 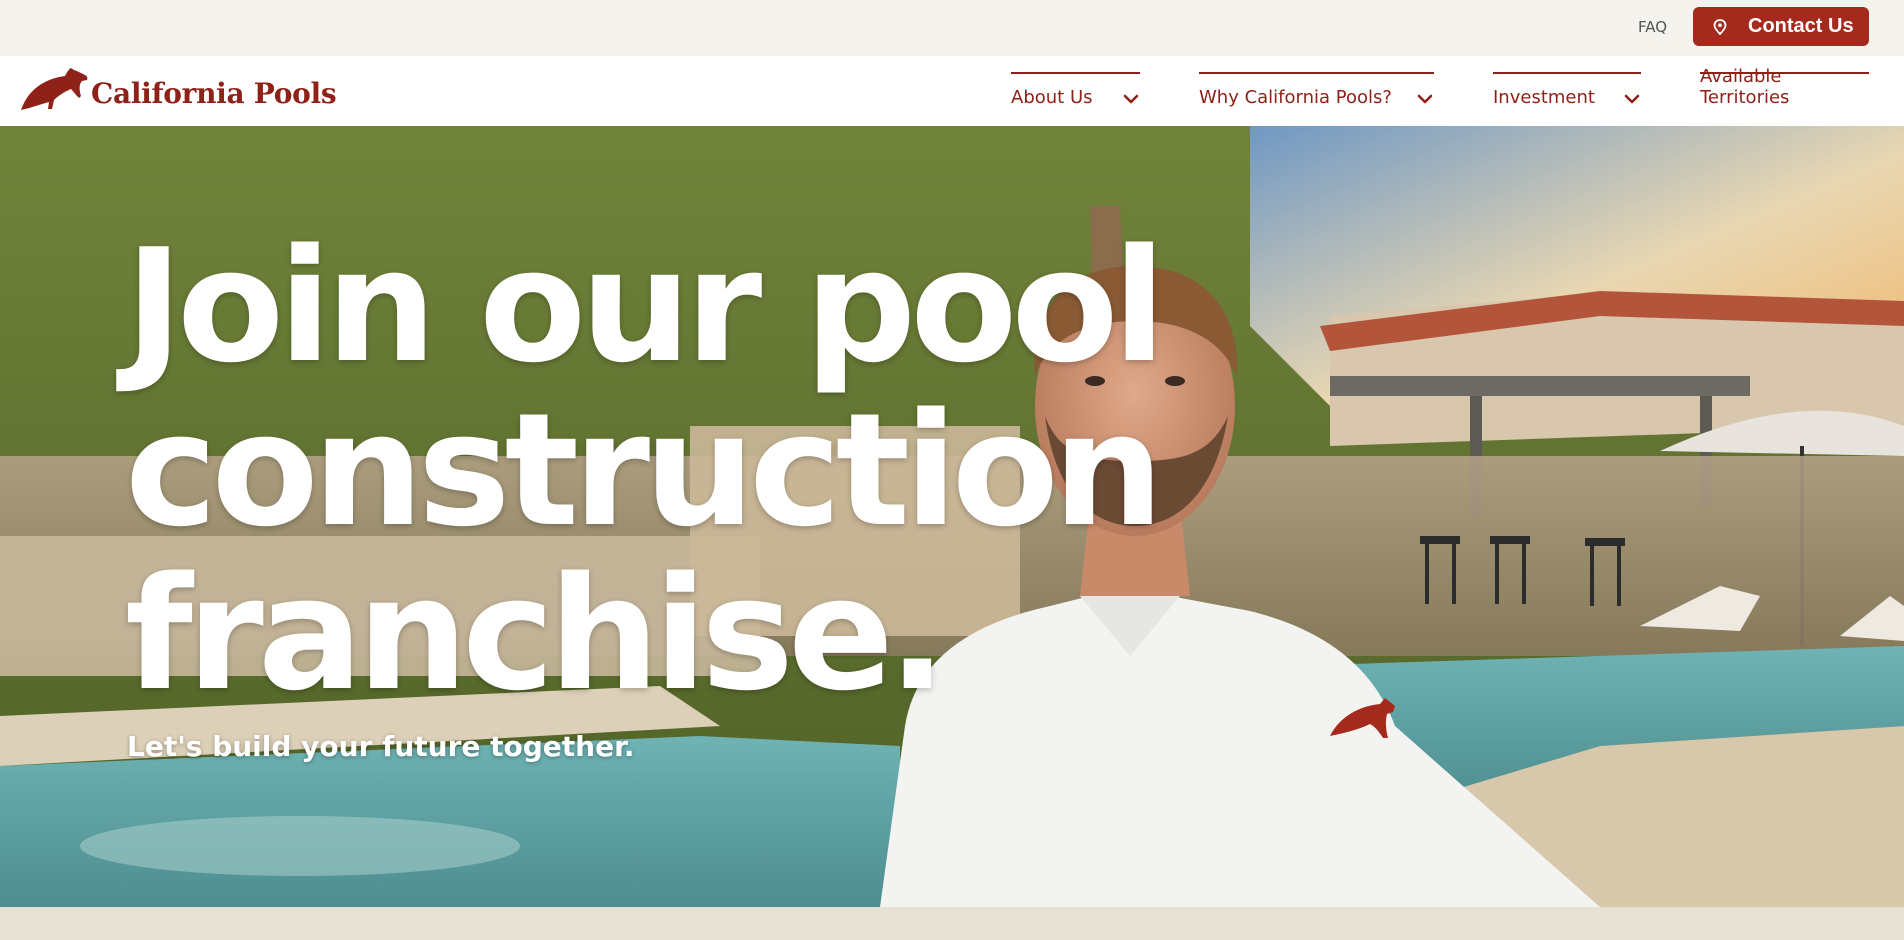 What do you see at coordinates (1052, 97) in the screenshot?
I see `nav-about-us-label: About Us` at bounding box center [1052, 97].